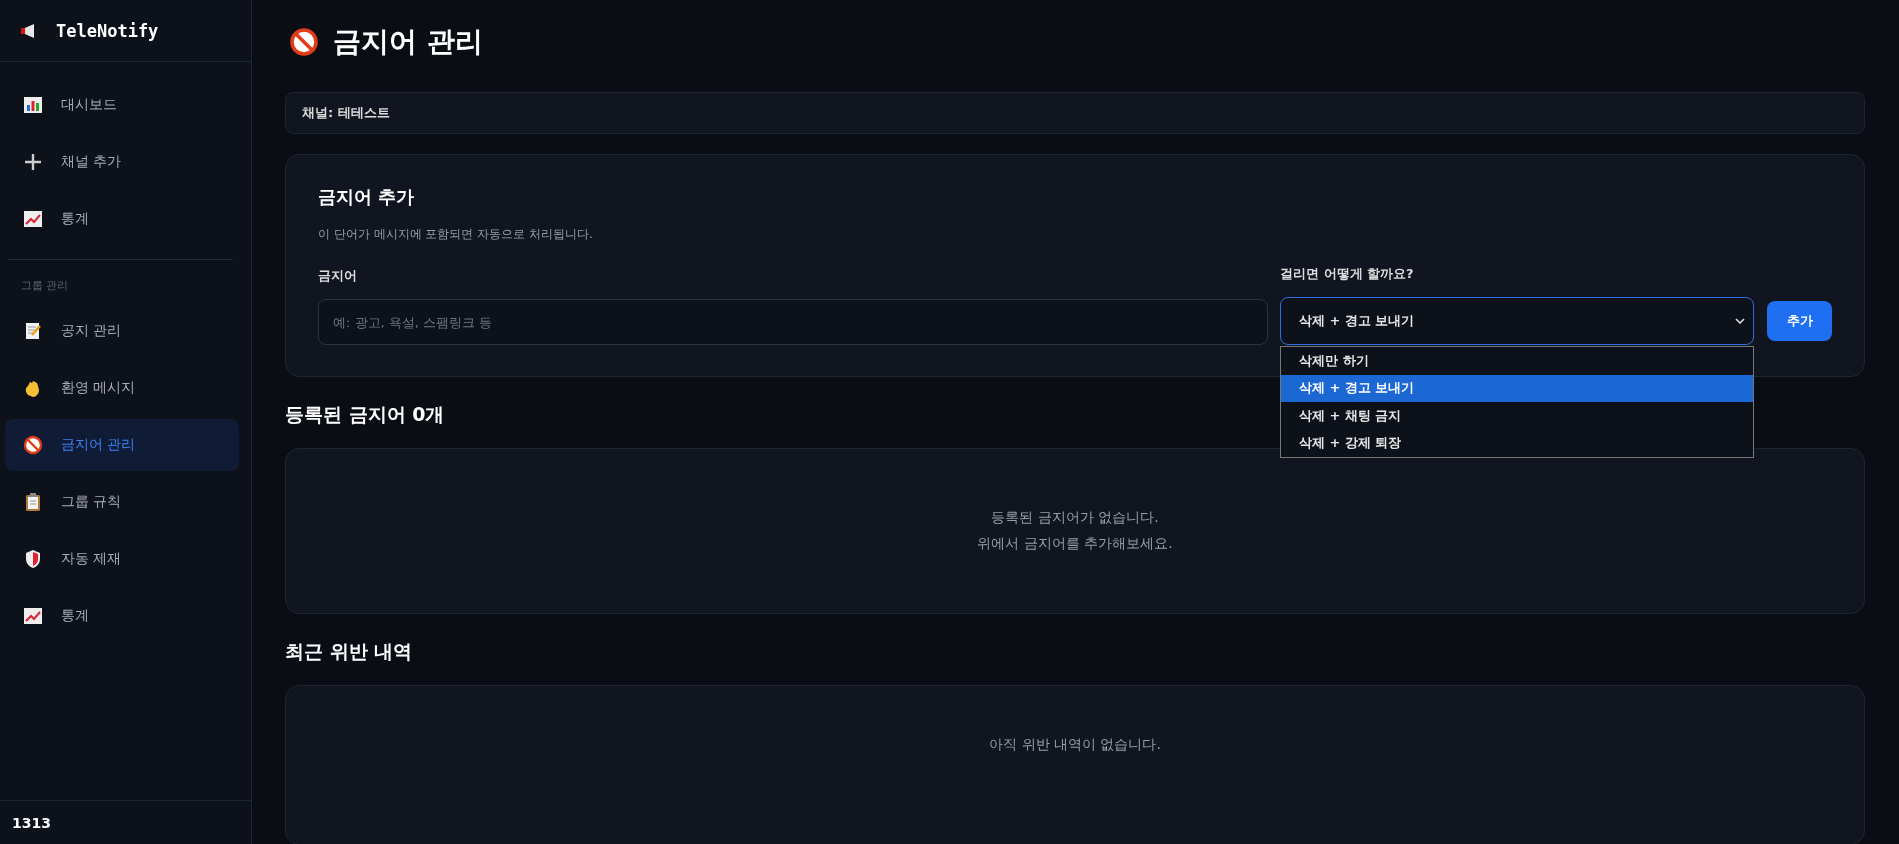 This screenshot has width=1899, height=844. What do you see at coordinates (33, 105) in the screenshot?
I see `bar-chart-icon` at bounding box center [33, 105].